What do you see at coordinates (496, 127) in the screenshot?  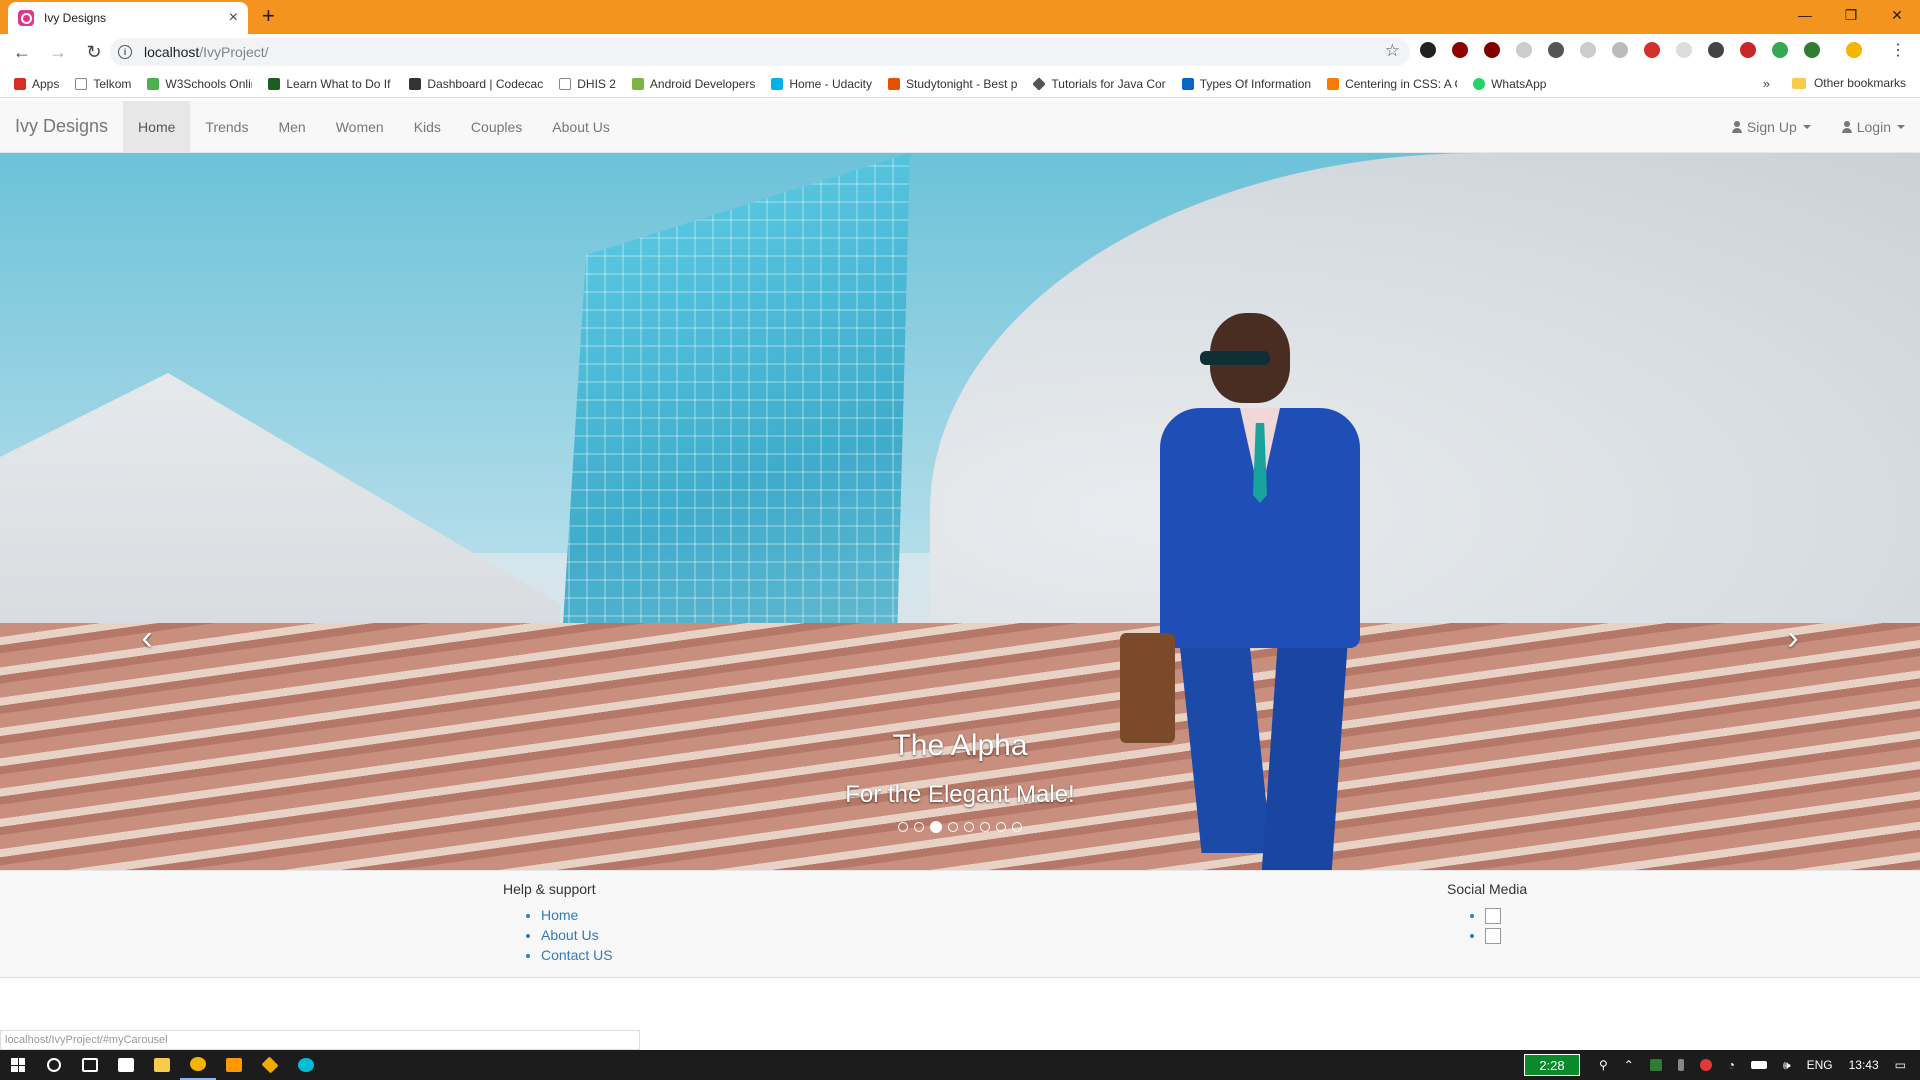 I see `nav-couples: Couples` at bounding box center [496, 127].